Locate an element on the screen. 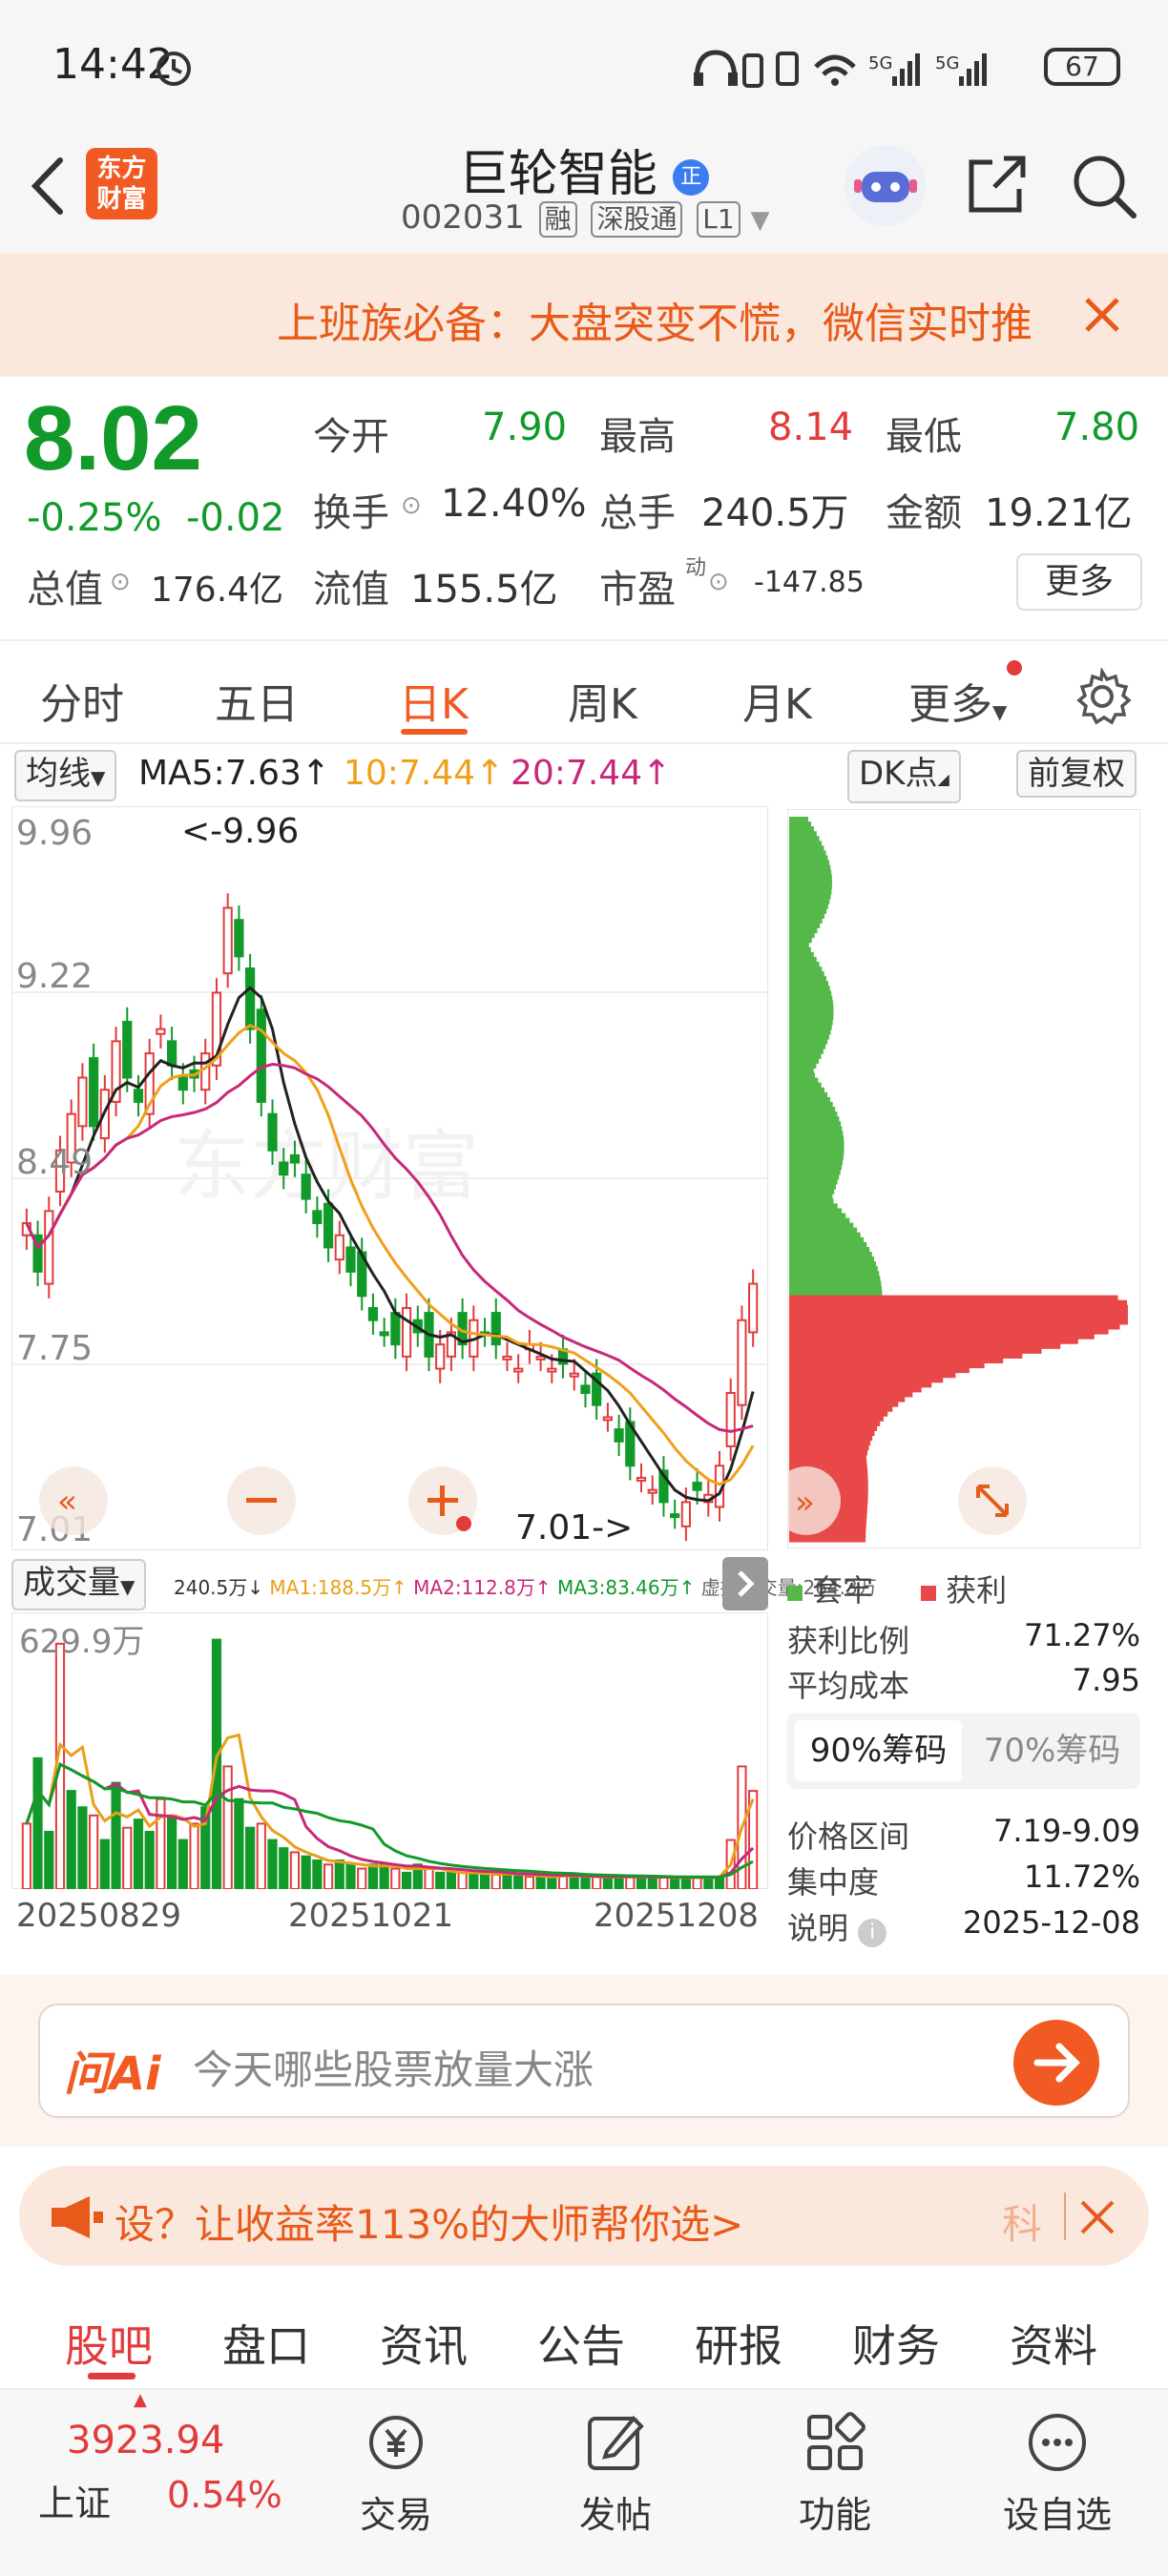  stock-code: 002031 is located at coordinates (463, 217).